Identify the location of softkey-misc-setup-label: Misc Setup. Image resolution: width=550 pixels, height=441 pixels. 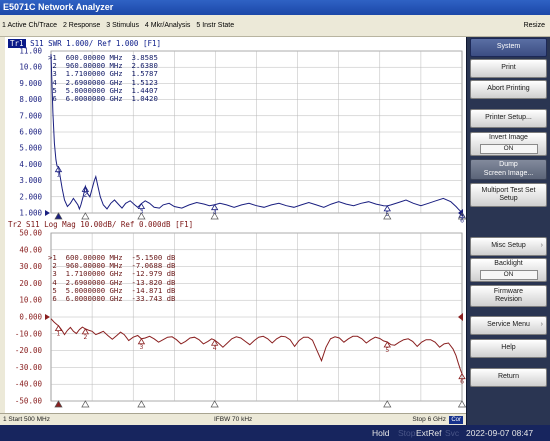
(508, 246).